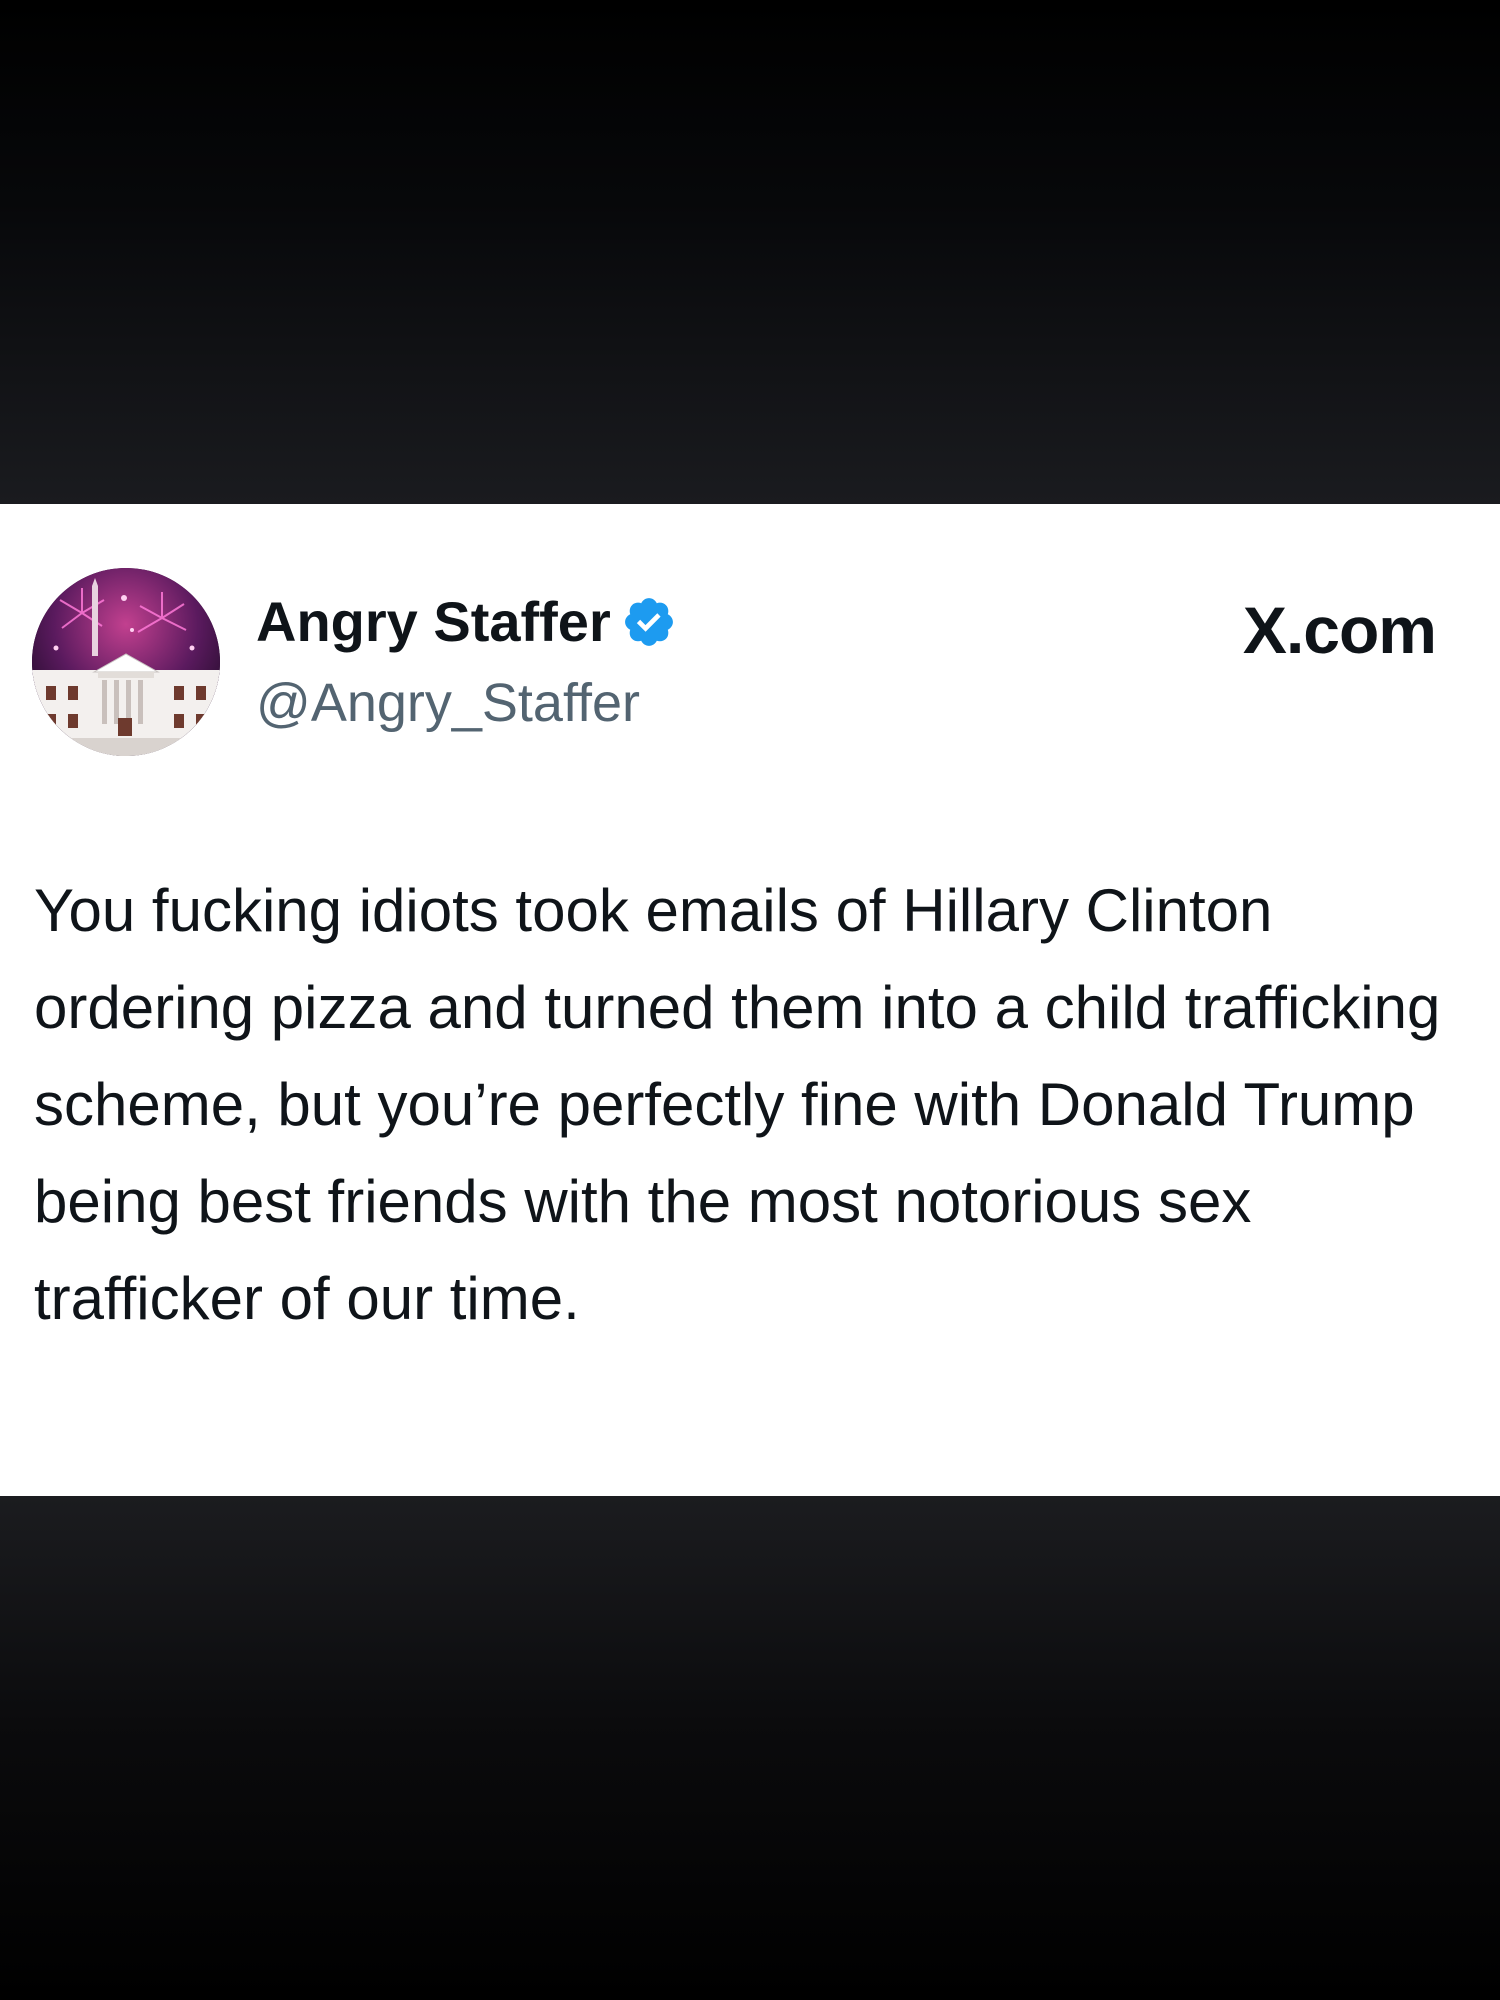 The image size is (1500, 2000). I want to click on white-house-fireworks-avatar-icon, so click(126, 662).